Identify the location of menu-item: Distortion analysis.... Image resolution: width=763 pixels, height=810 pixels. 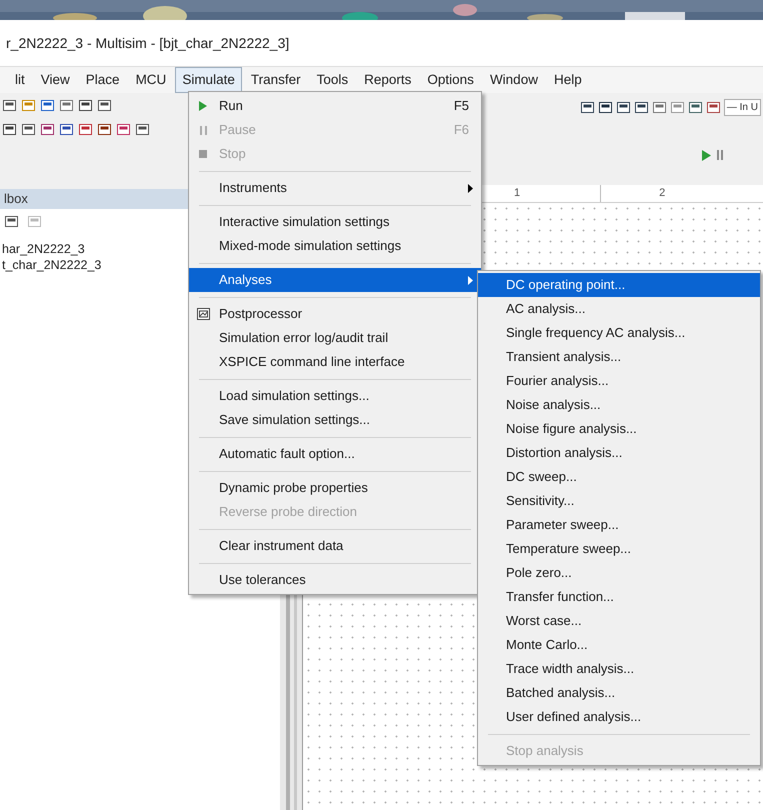
(619, 453).